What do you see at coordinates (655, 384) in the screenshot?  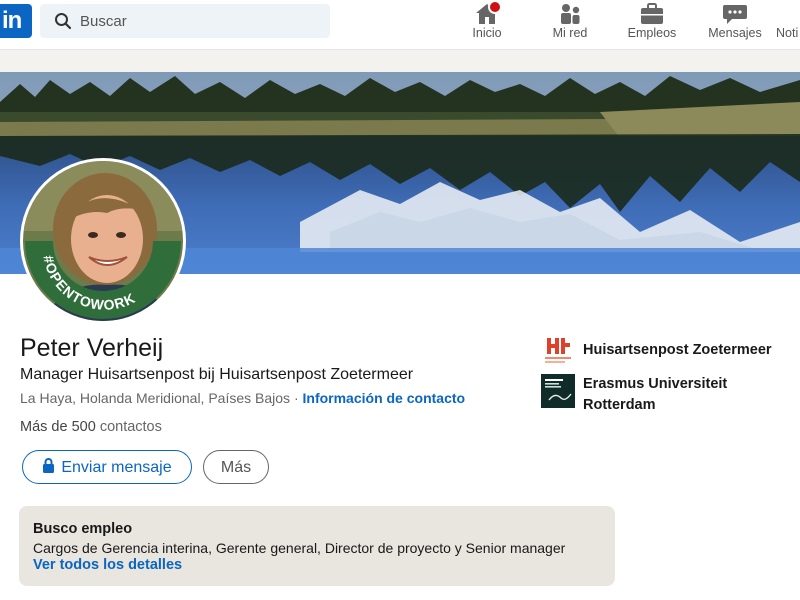 I see `org-name-line1: Erasmus Universiteit` at bounding box center [655, 384].